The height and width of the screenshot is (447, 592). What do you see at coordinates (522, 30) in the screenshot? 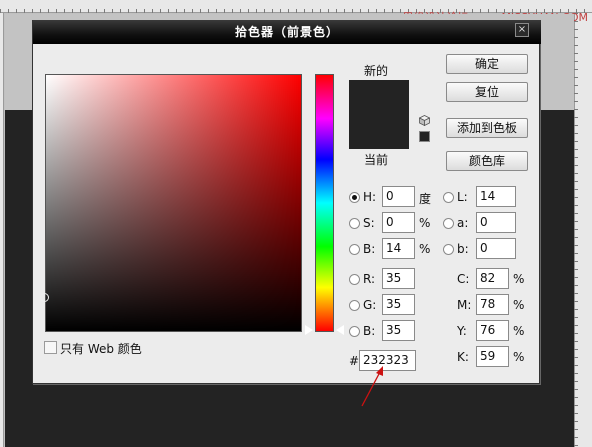
I see `close-icon: ×` at bounding box center [522, 30].